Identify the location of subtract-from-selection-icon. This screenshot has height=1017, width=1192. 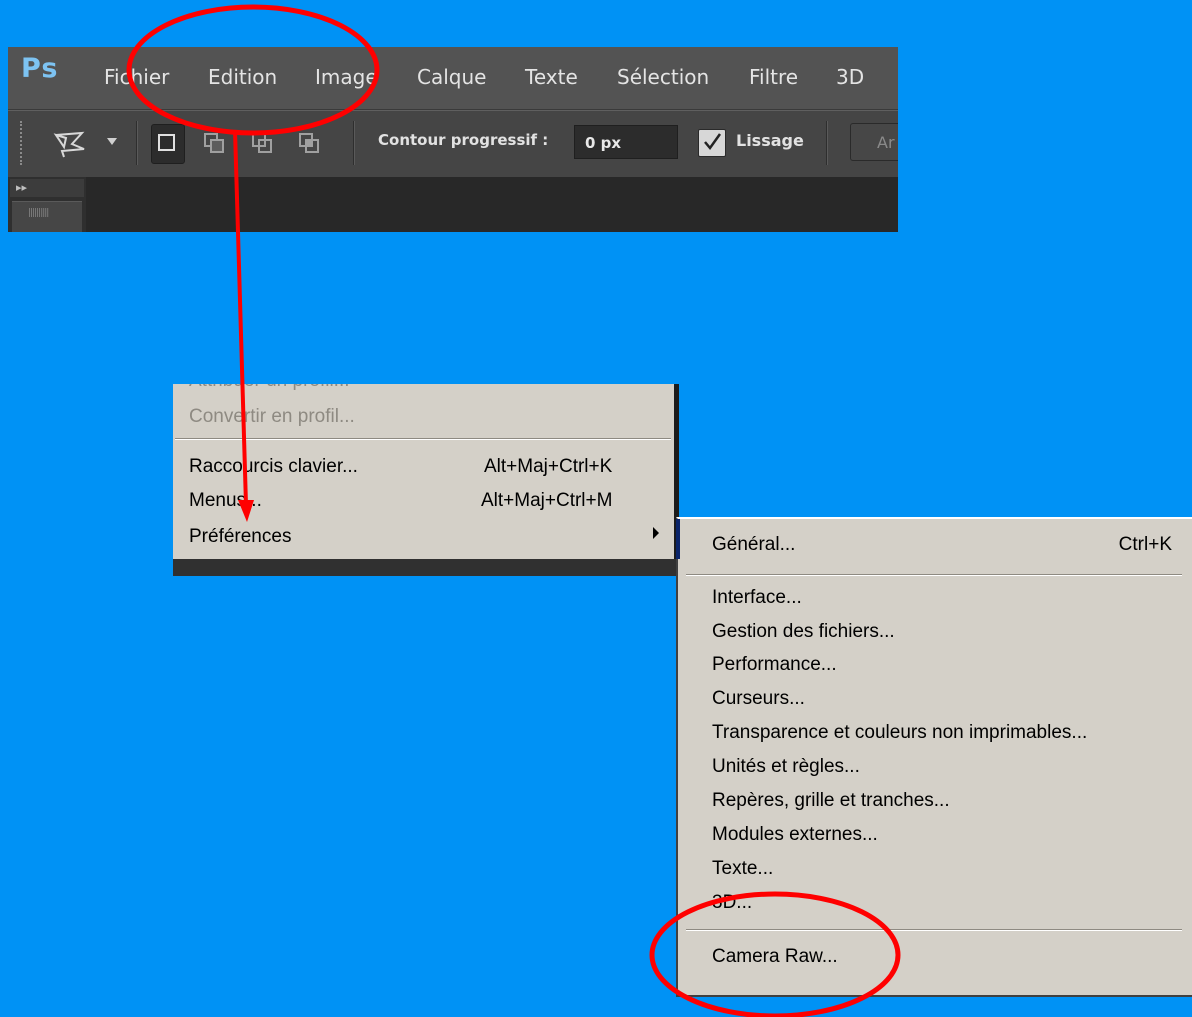
(262, 143).